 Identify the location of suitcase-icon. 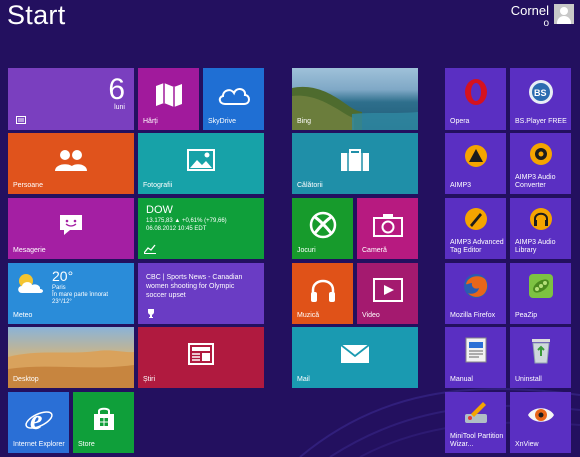
(355, 159).